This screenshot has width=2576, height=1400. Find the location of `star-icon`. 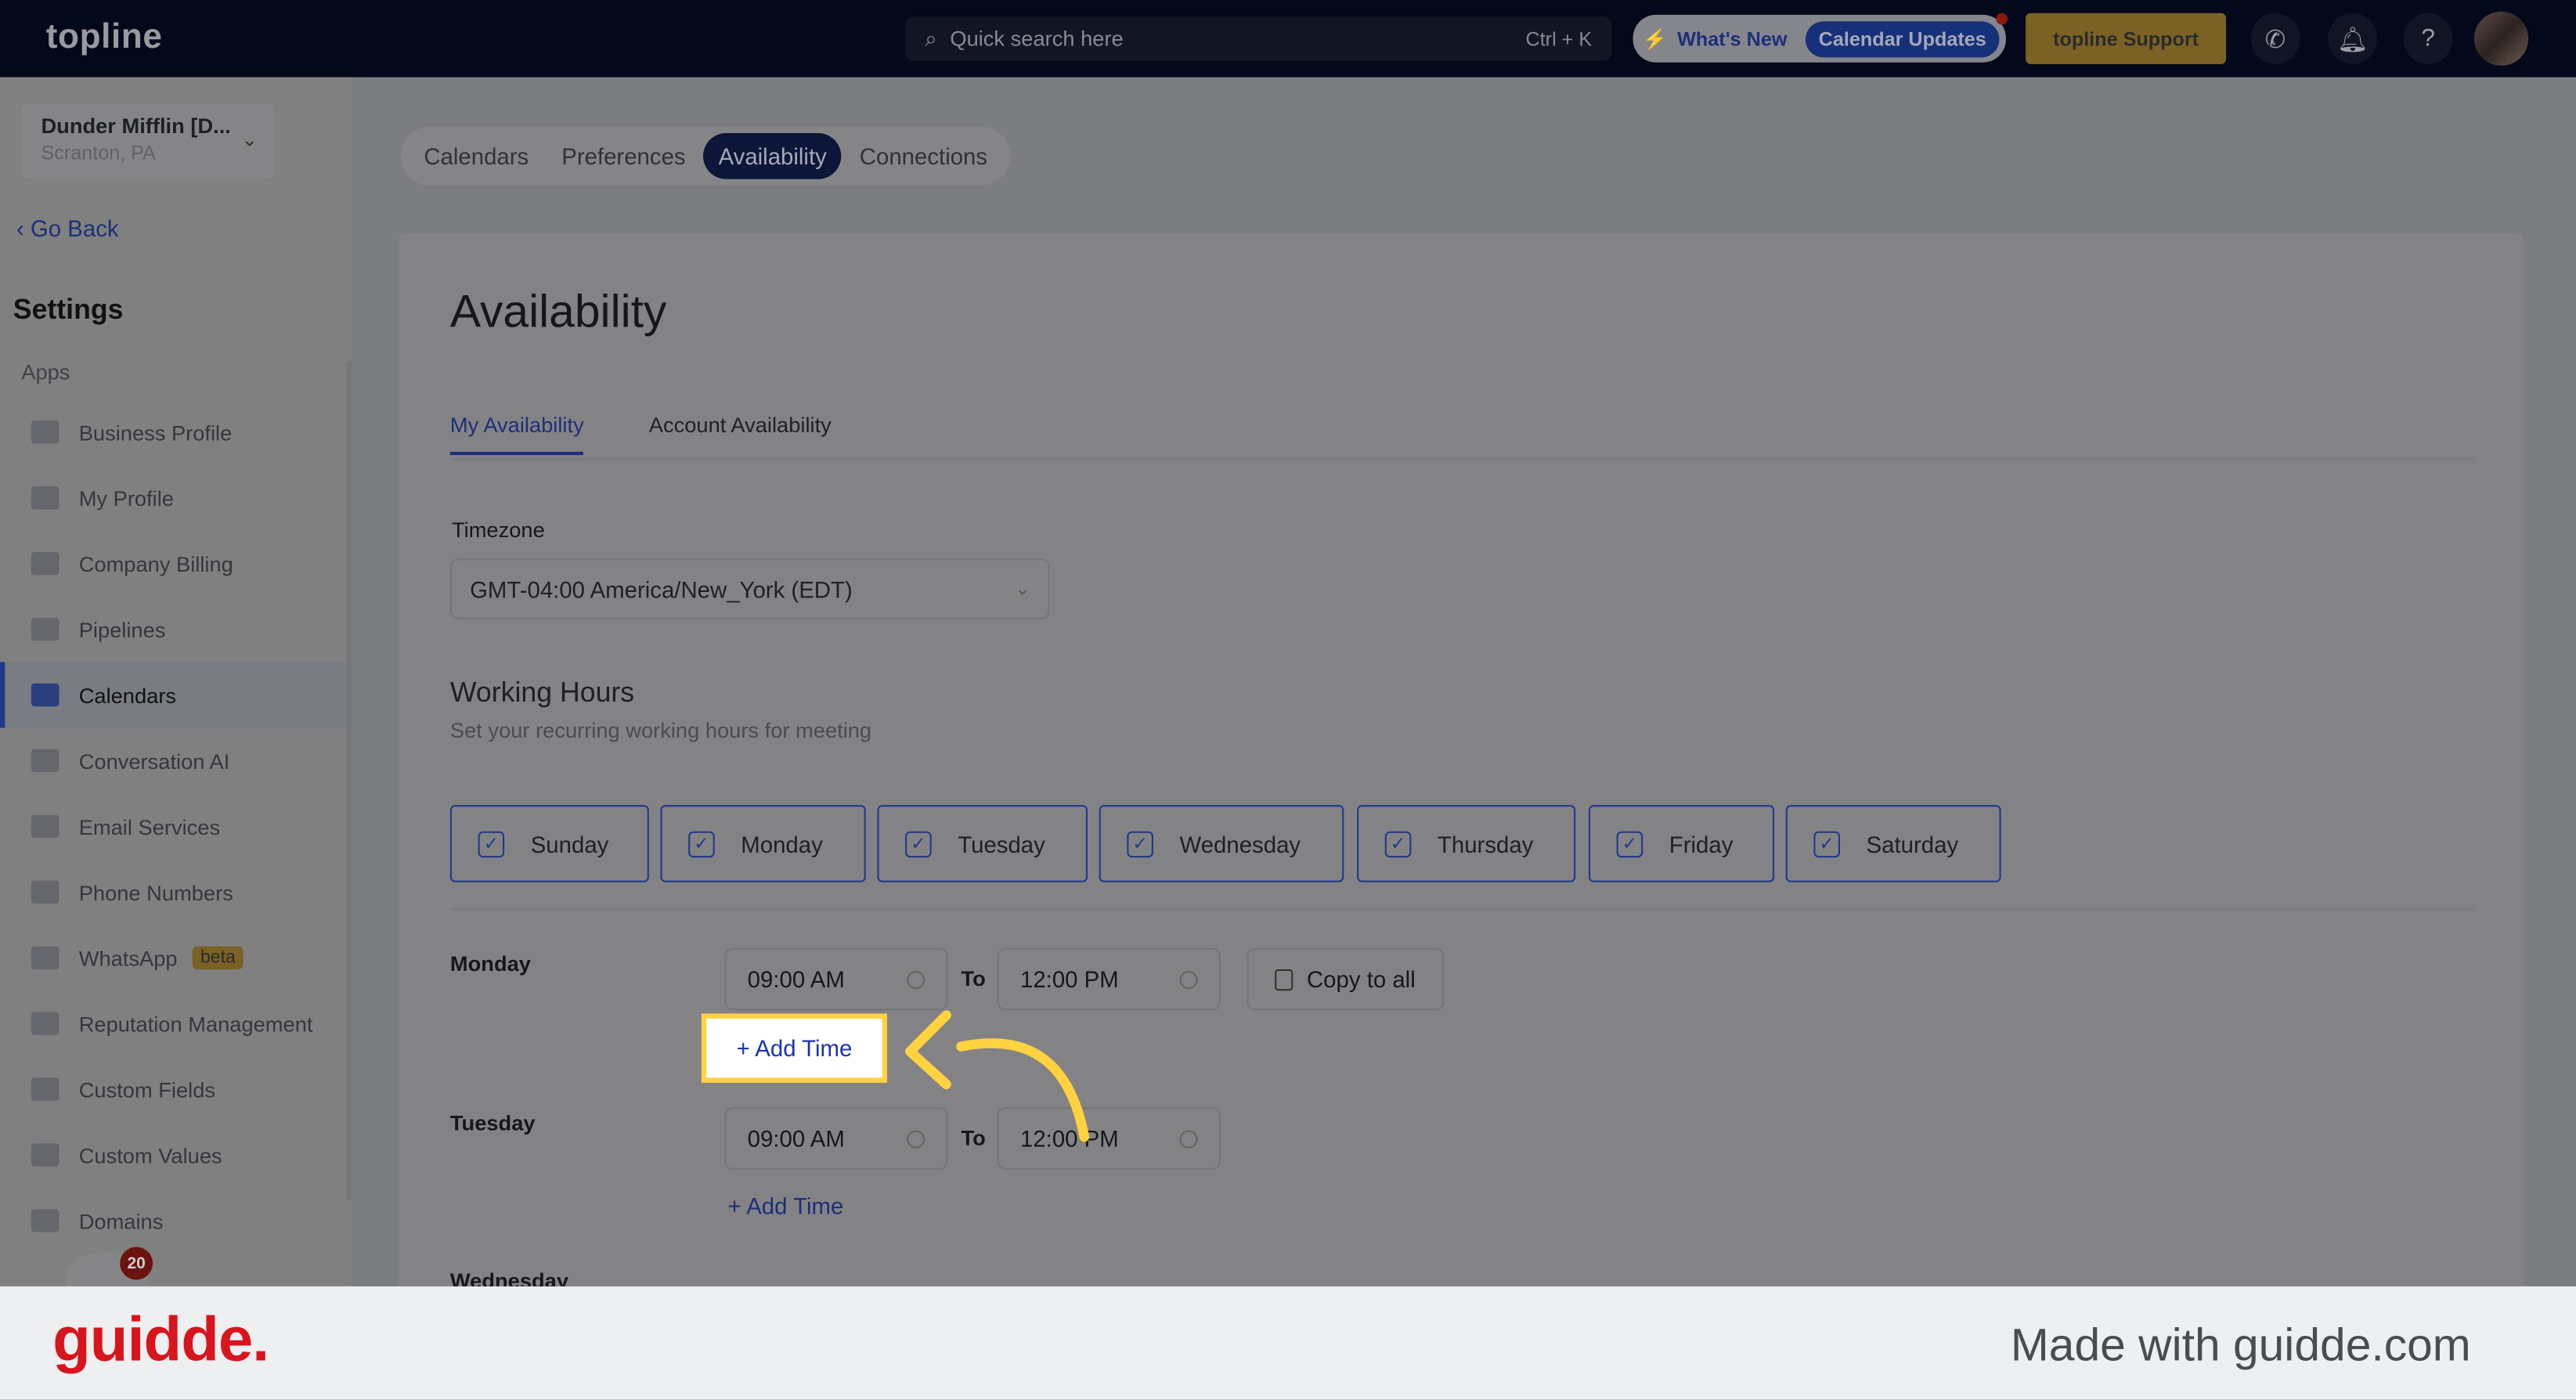

star-icon is located at coordinates (45, 1024).